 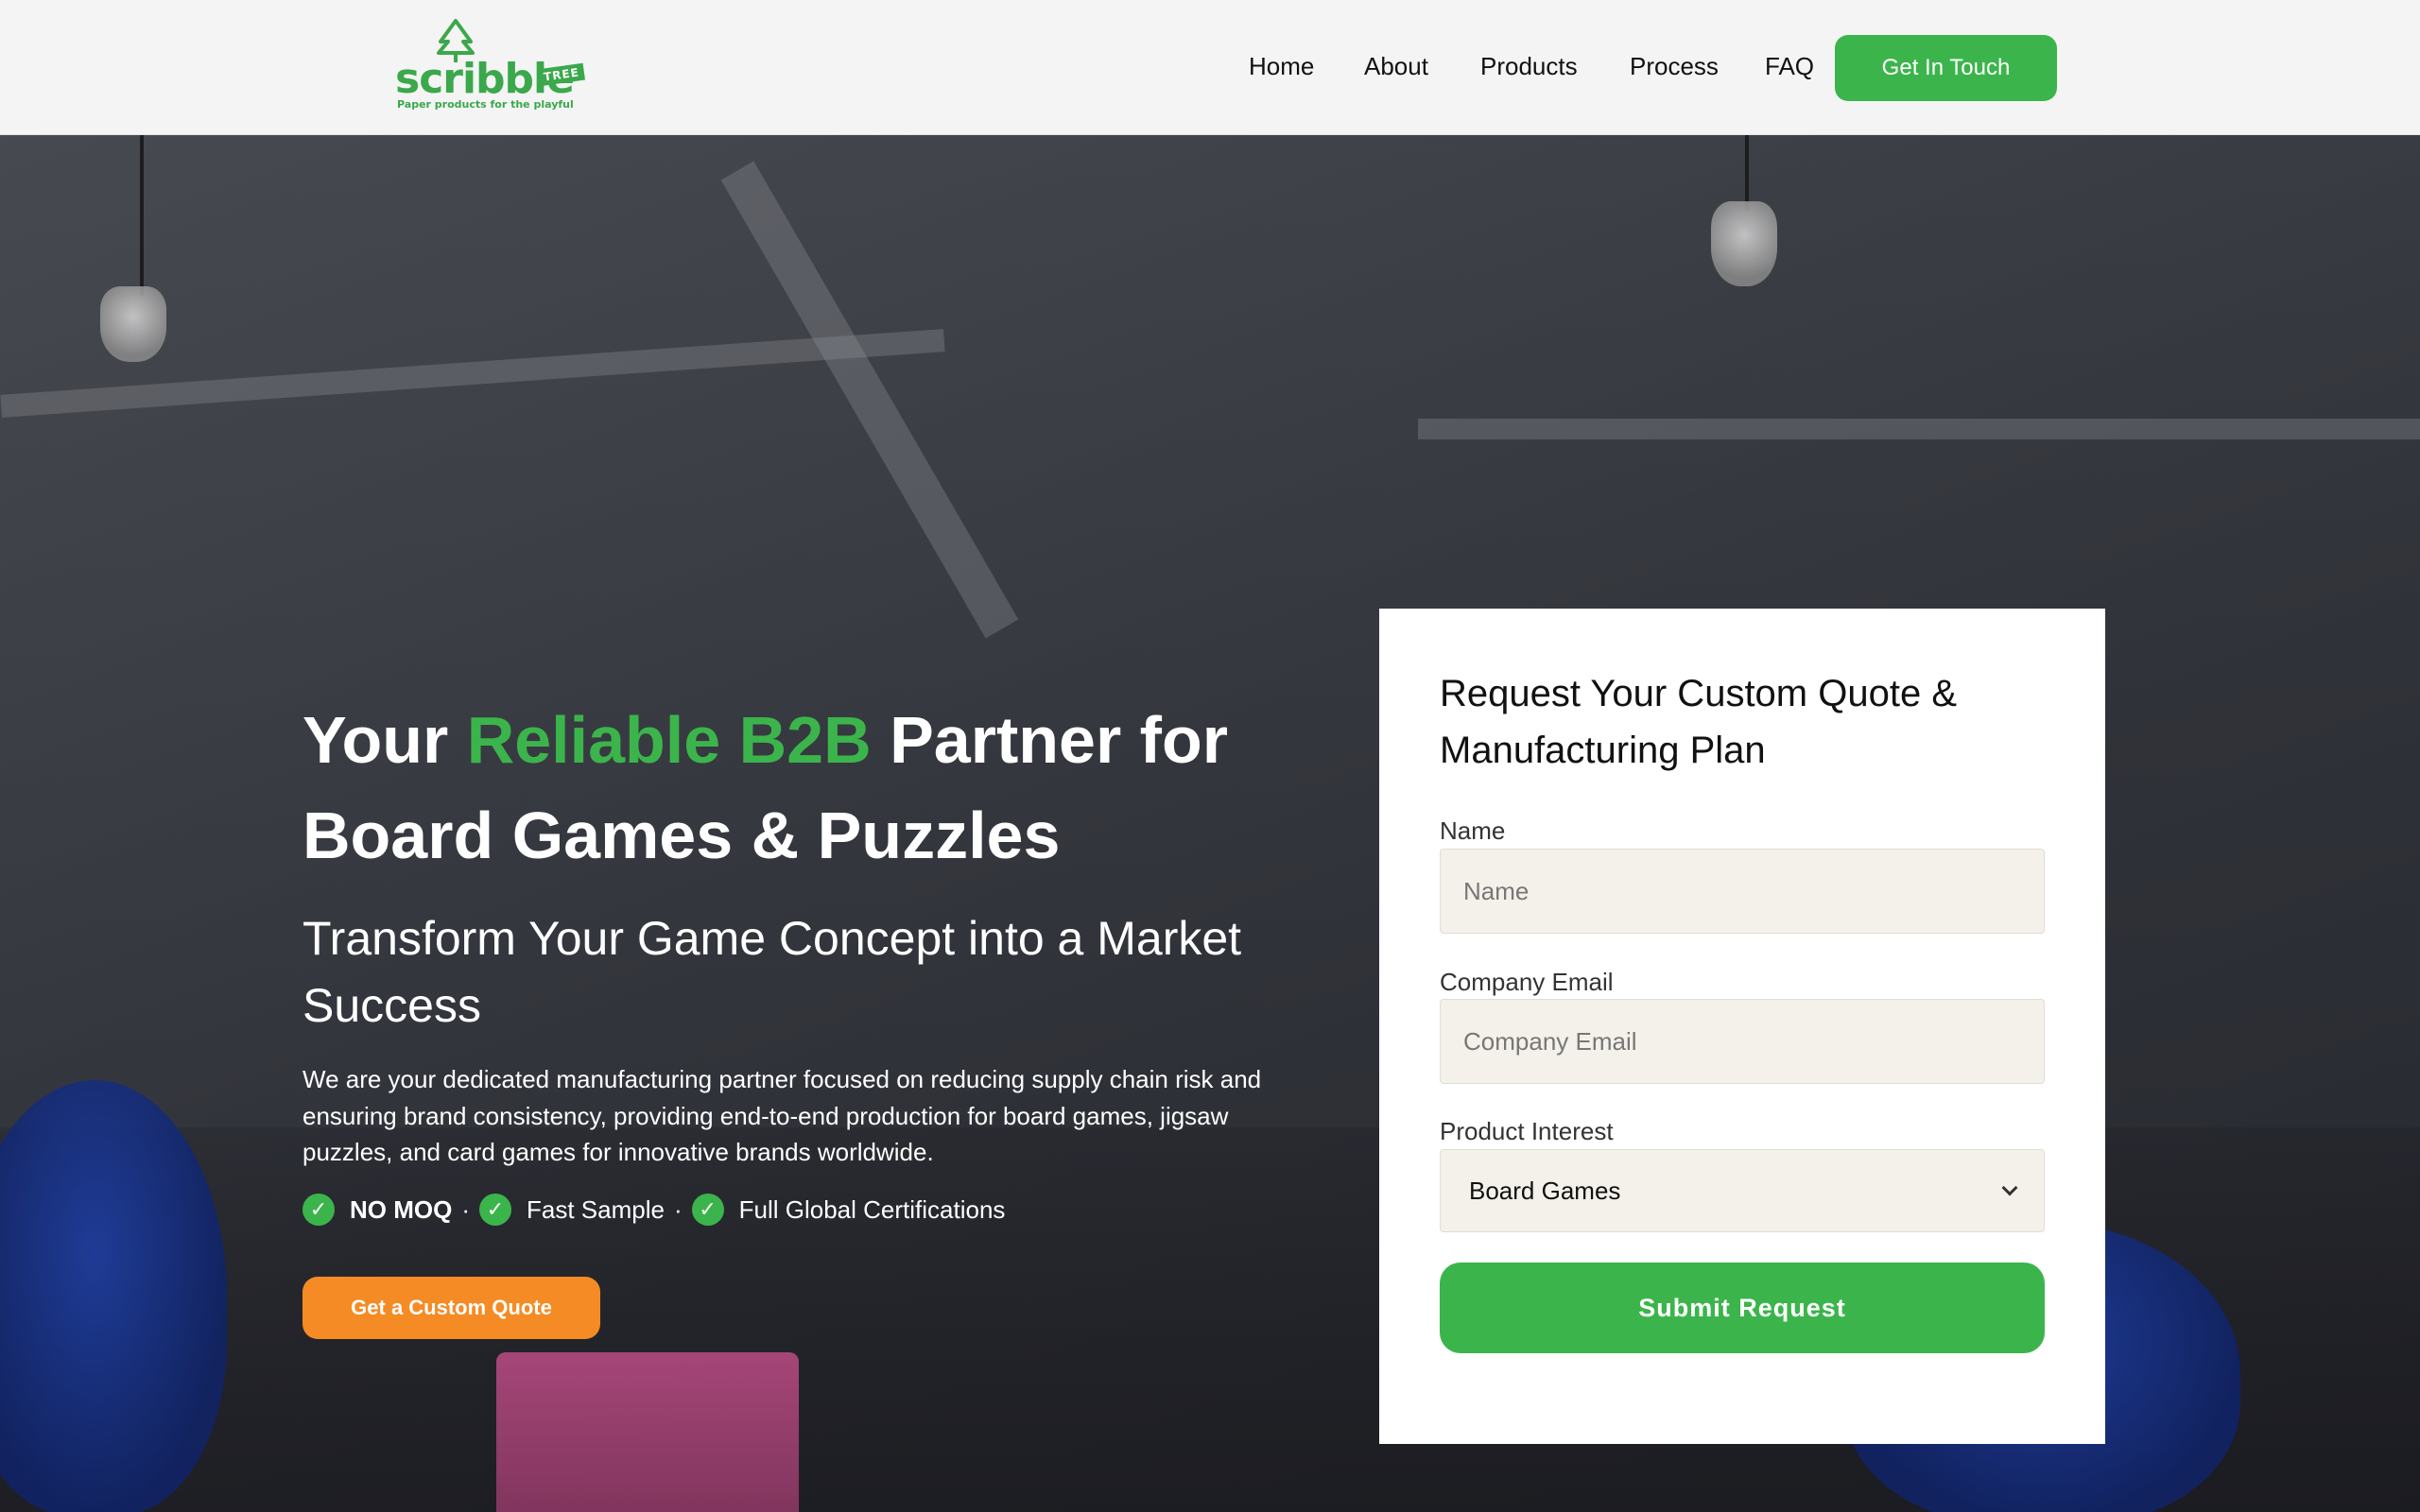 I want to click on get-in-touch-button: Get In Touch, so click(x=1946, y=68).